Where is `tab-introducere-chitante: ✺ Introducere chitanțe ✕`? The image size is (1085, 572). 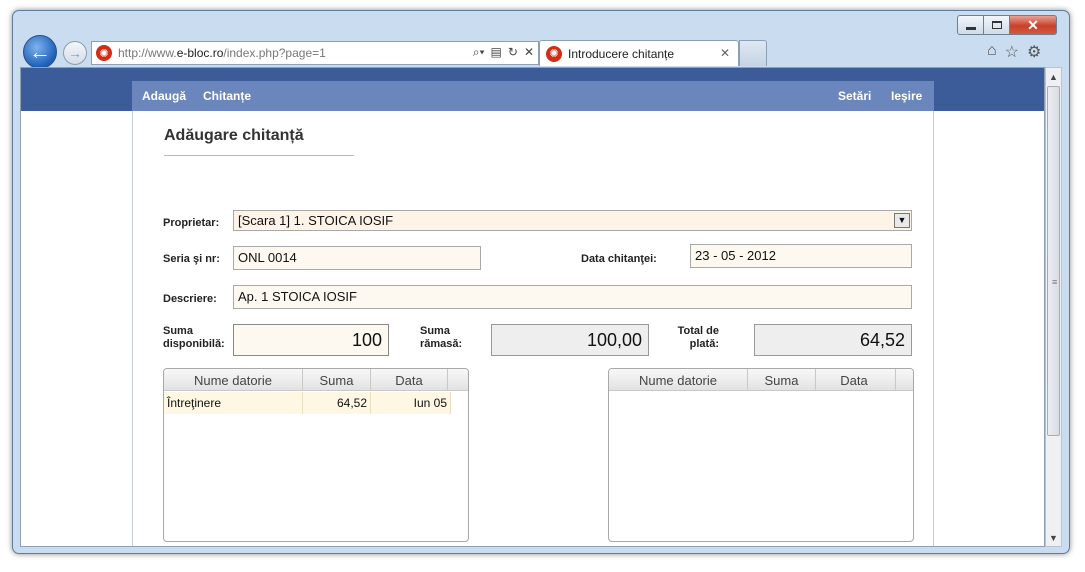
tab-introducere-chitante: ✺ Introducere chitanțe ✕ is located at coordinates (639, 53).